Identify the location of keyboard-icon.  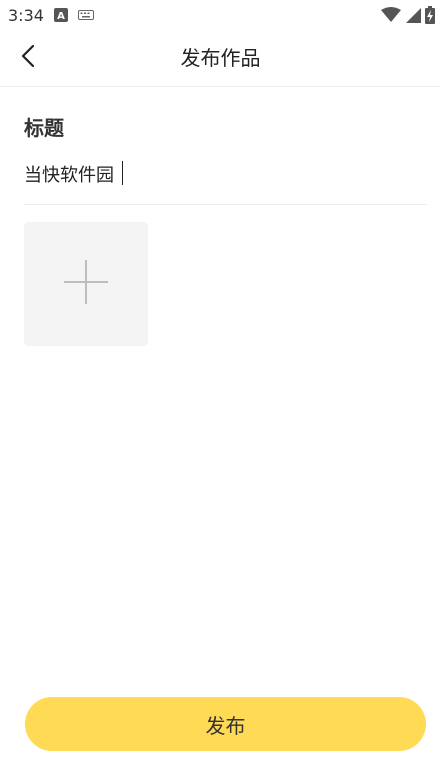
(85, 15).